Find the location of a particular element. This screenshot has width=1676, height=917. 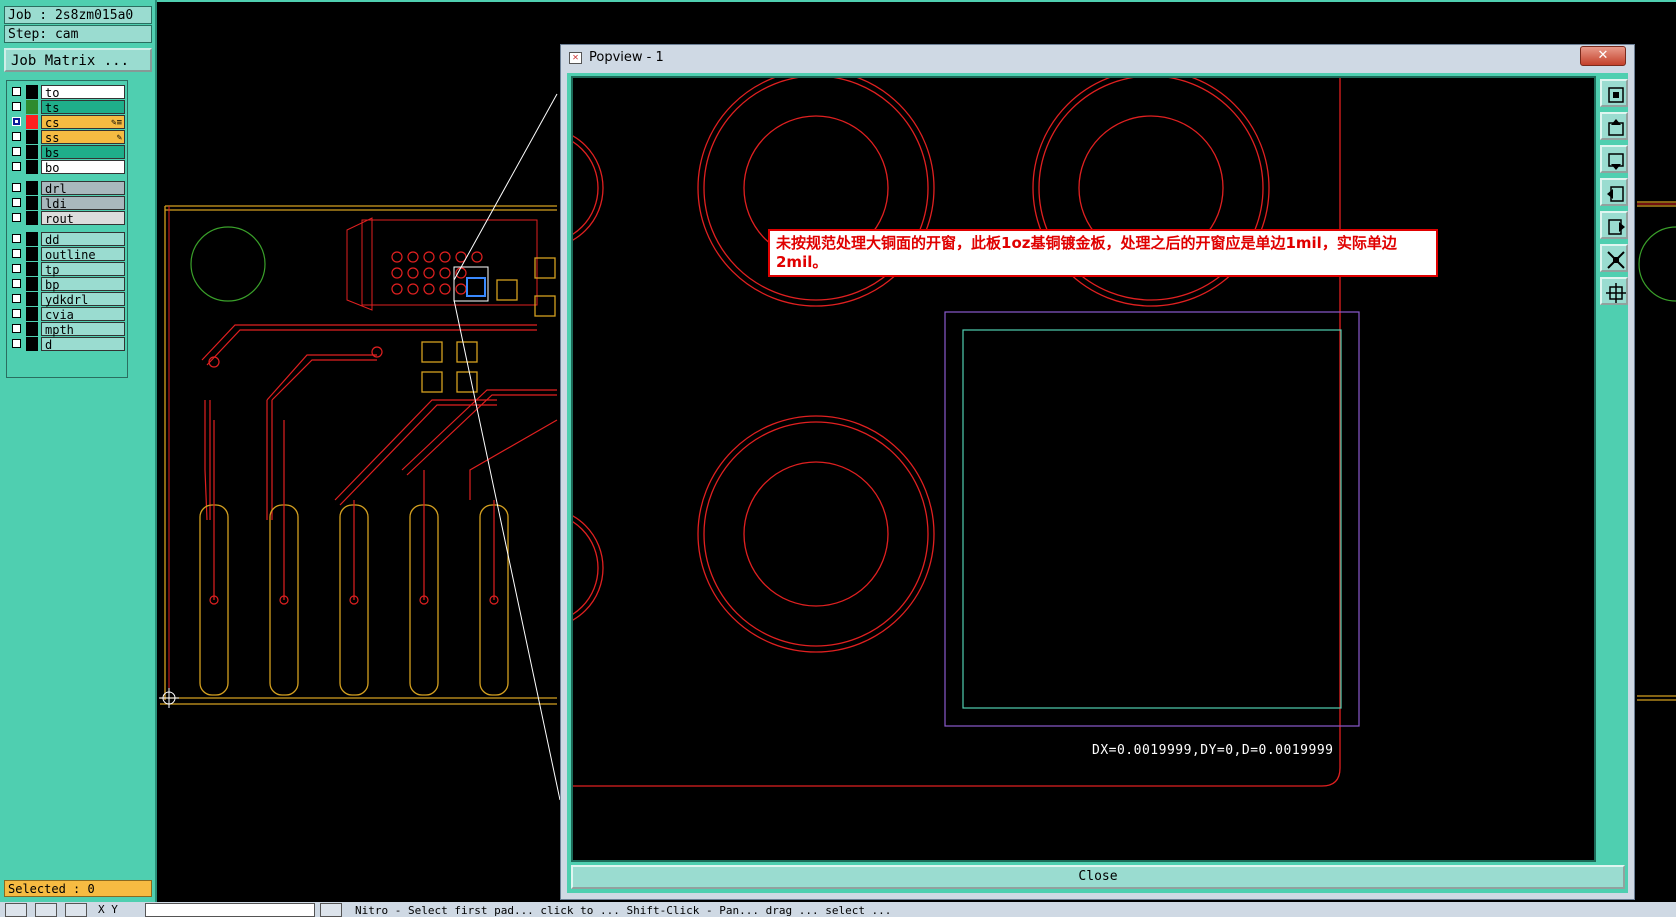

layer-name: bs is located at coordinates (83, 152).